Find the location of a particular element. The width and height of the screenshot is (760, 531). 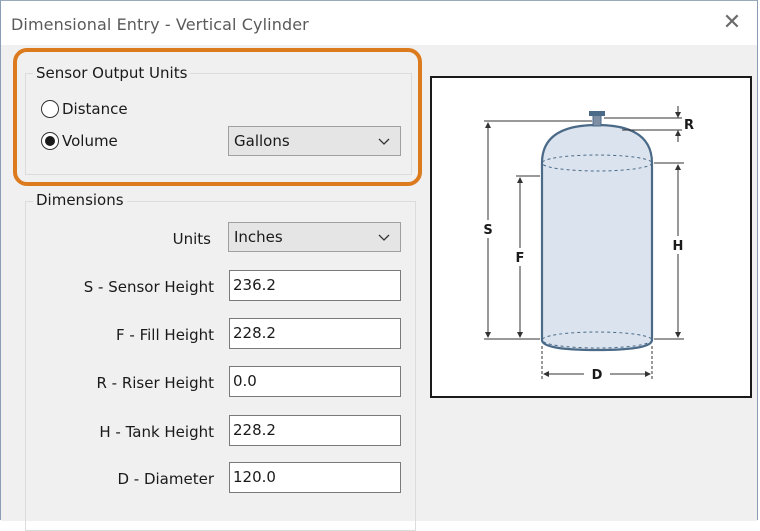

riser-height-value: 0.0 is located at coordinates (245, 381).